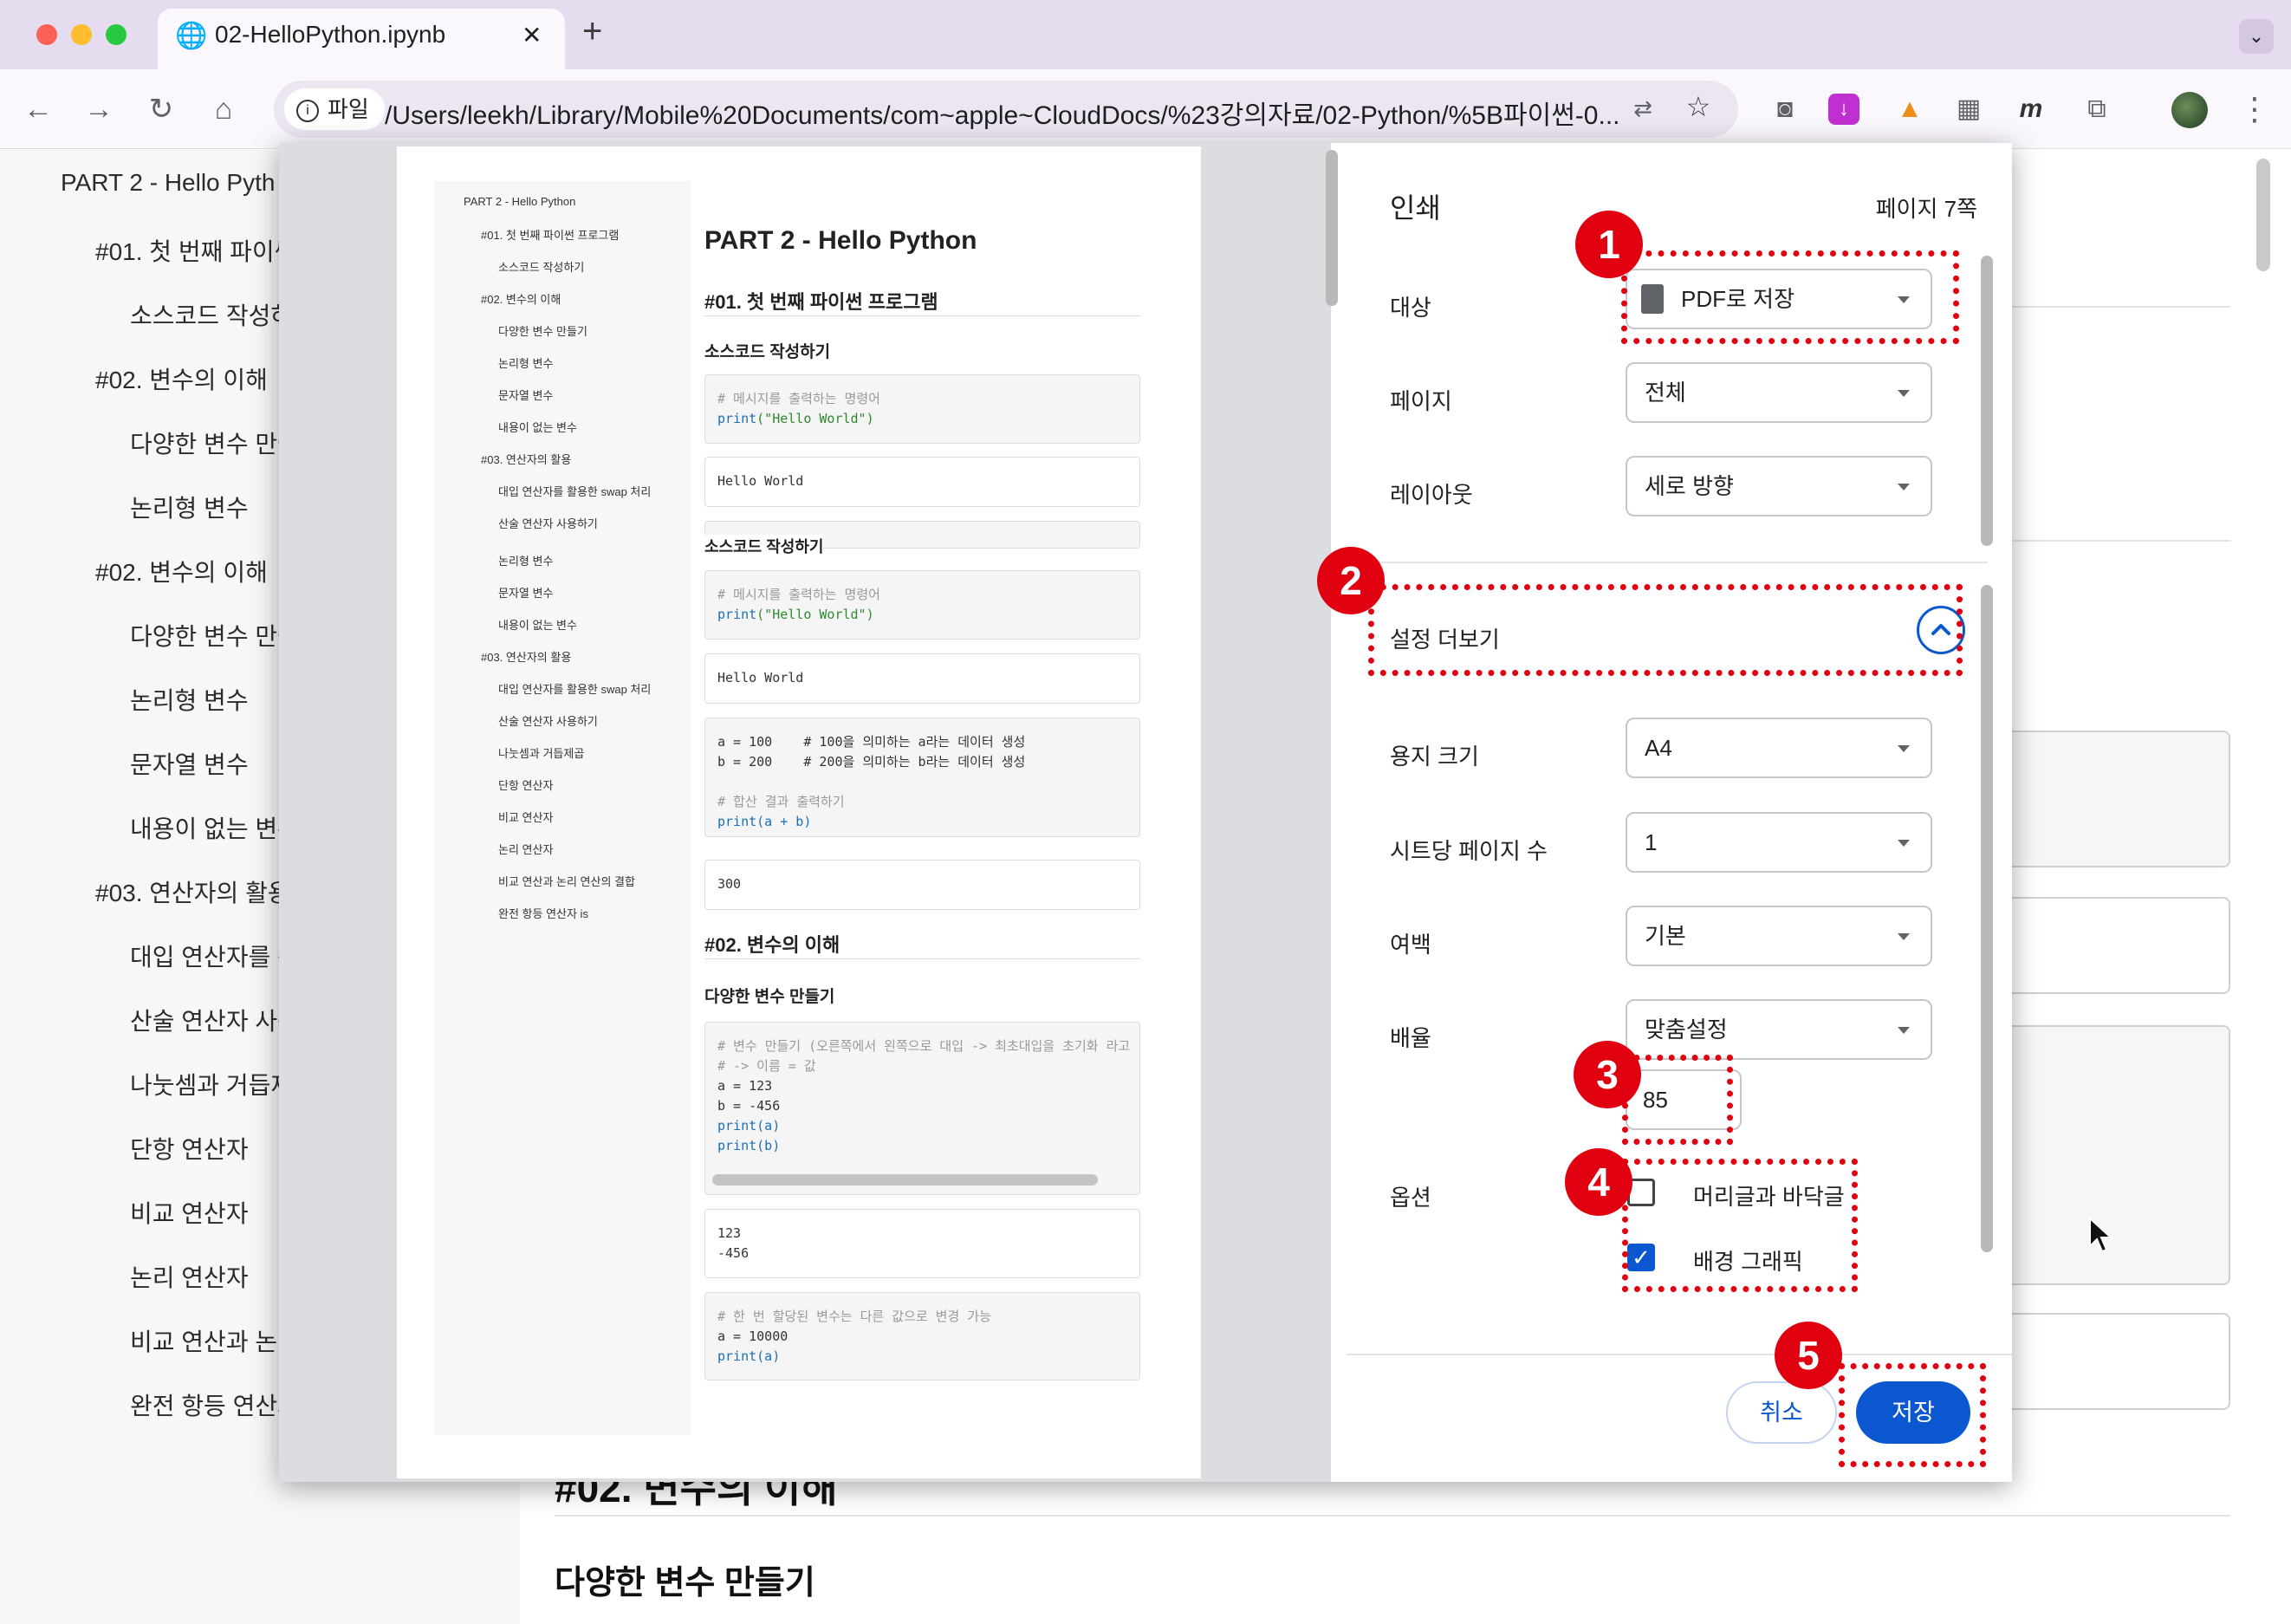 This screenshot has width=2291, height=1624. Describe the element at coordinates (1748, 1260) in the screenshot. I see `background-graphics-label: 배경 그래픽` at that location.